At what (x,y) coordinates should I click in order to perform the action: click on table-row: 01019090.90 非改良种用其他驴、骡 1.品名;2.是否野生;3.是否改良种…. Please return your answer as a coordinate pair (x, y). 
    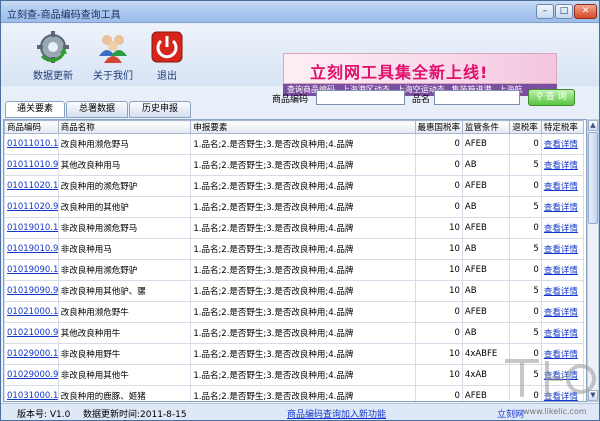
    Looking at the image, I should click on (294, 291).